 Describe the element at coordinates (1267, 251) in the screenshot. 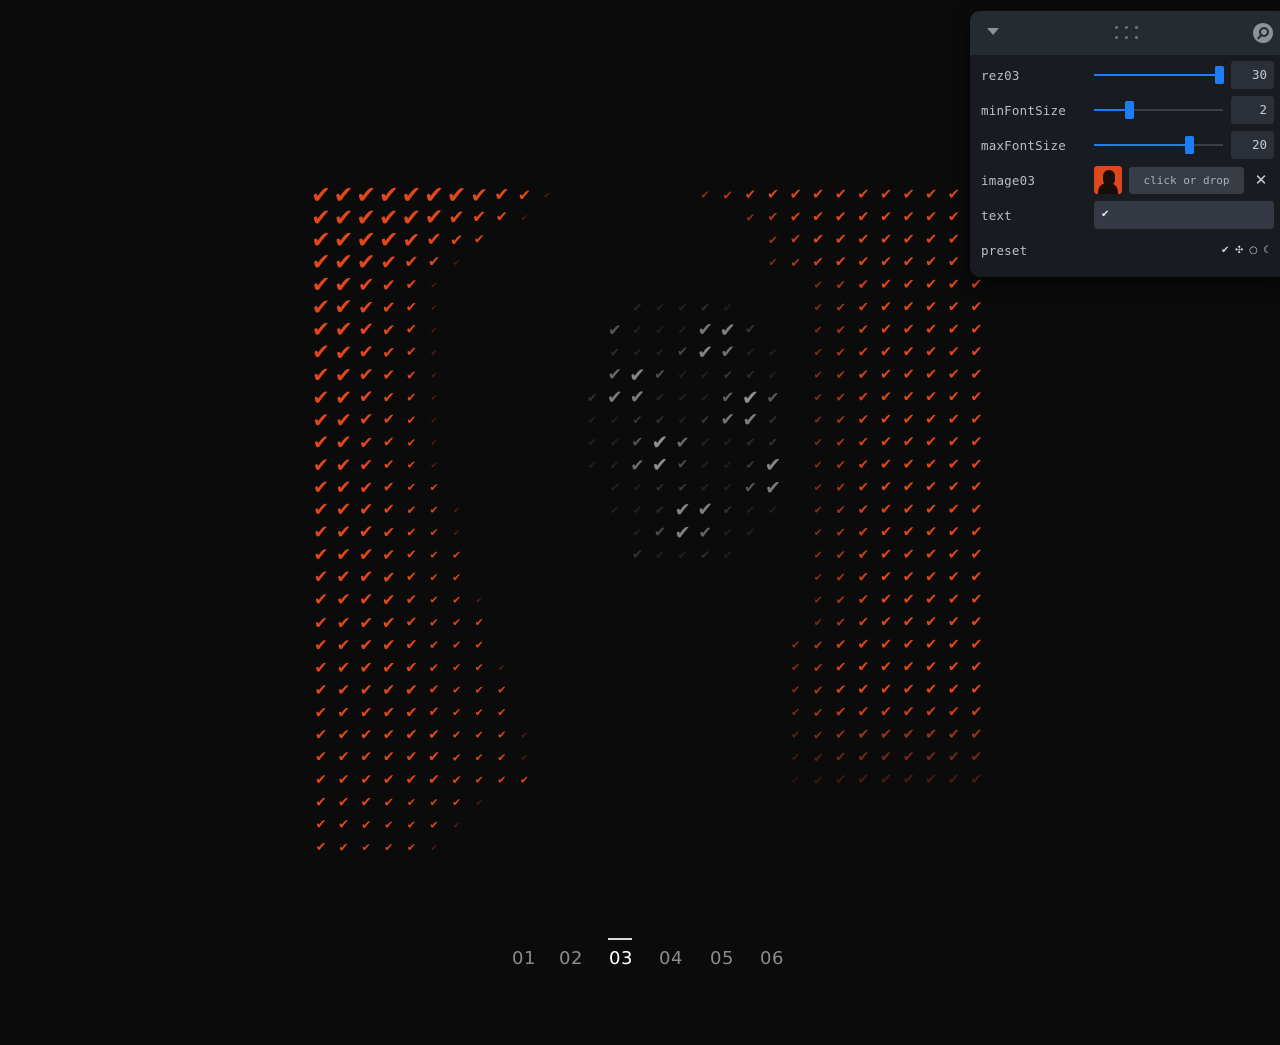

I see `preset-moon-option: ☾` at that location.